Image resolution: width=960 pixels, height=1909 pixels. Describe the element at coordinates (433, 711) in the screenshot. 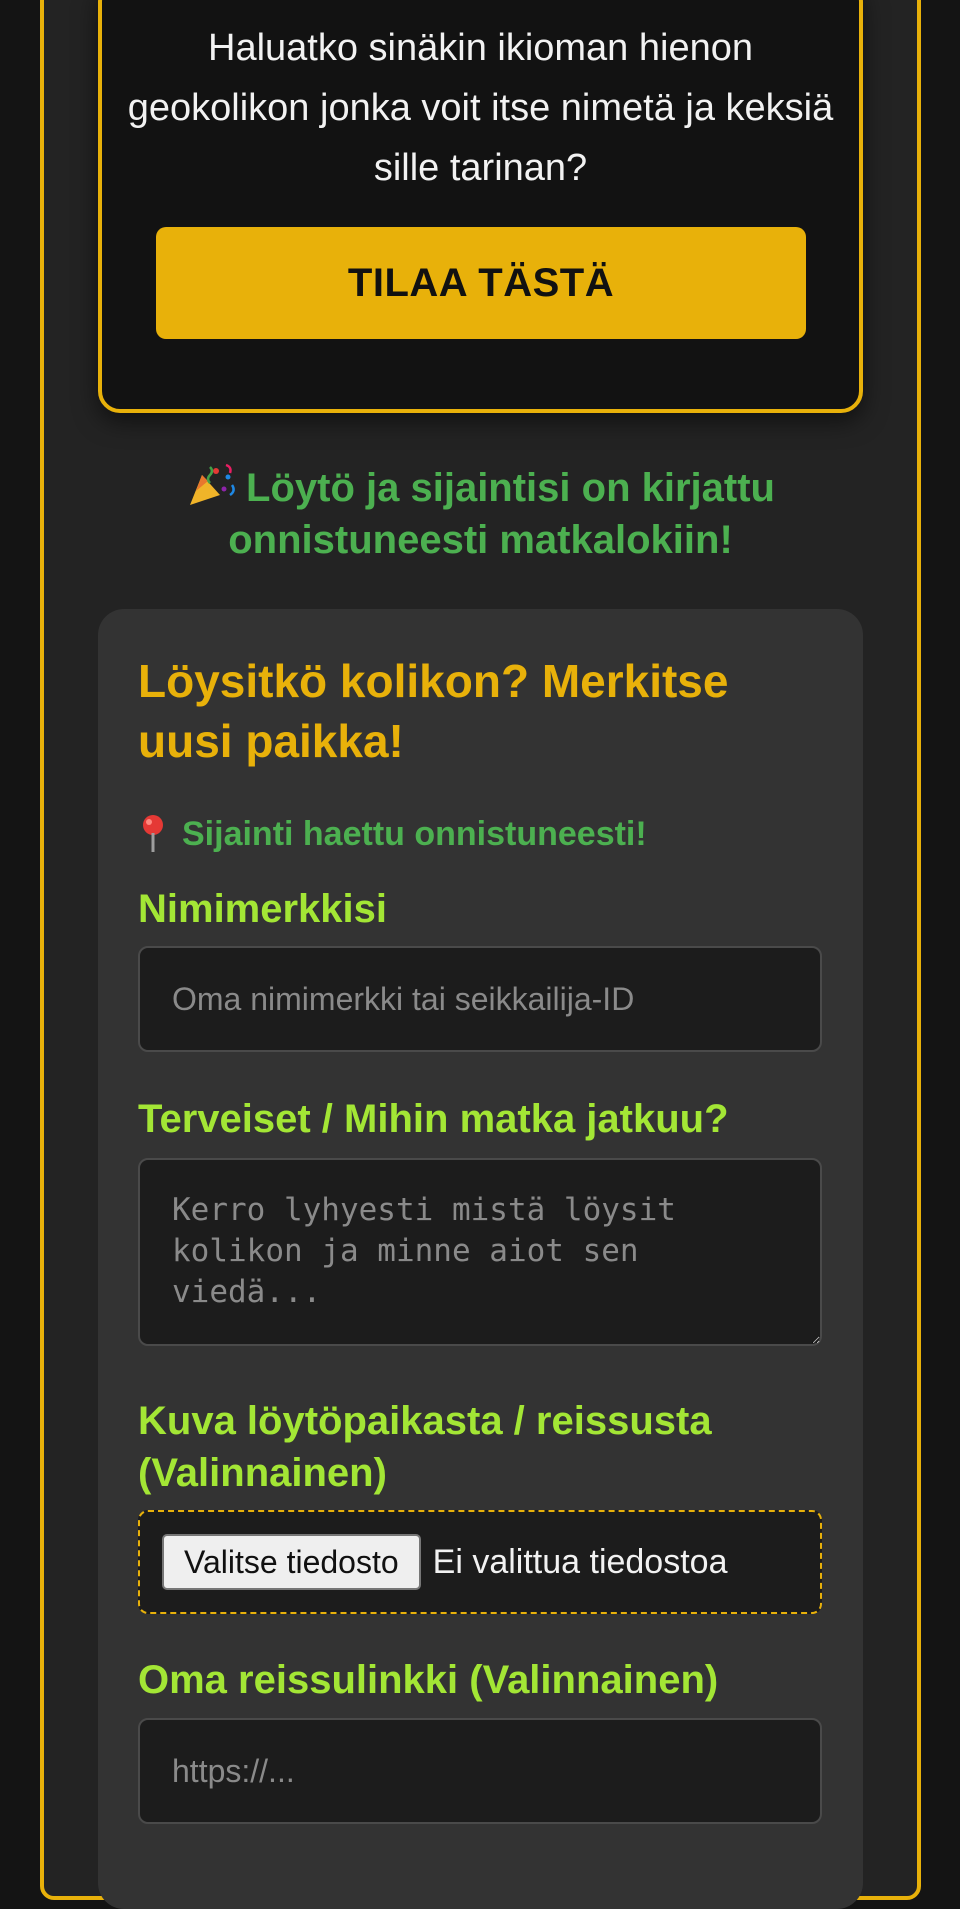

I see `form-title: Löysitkö kolikon? Merkitse uusi paikka!` at that location.